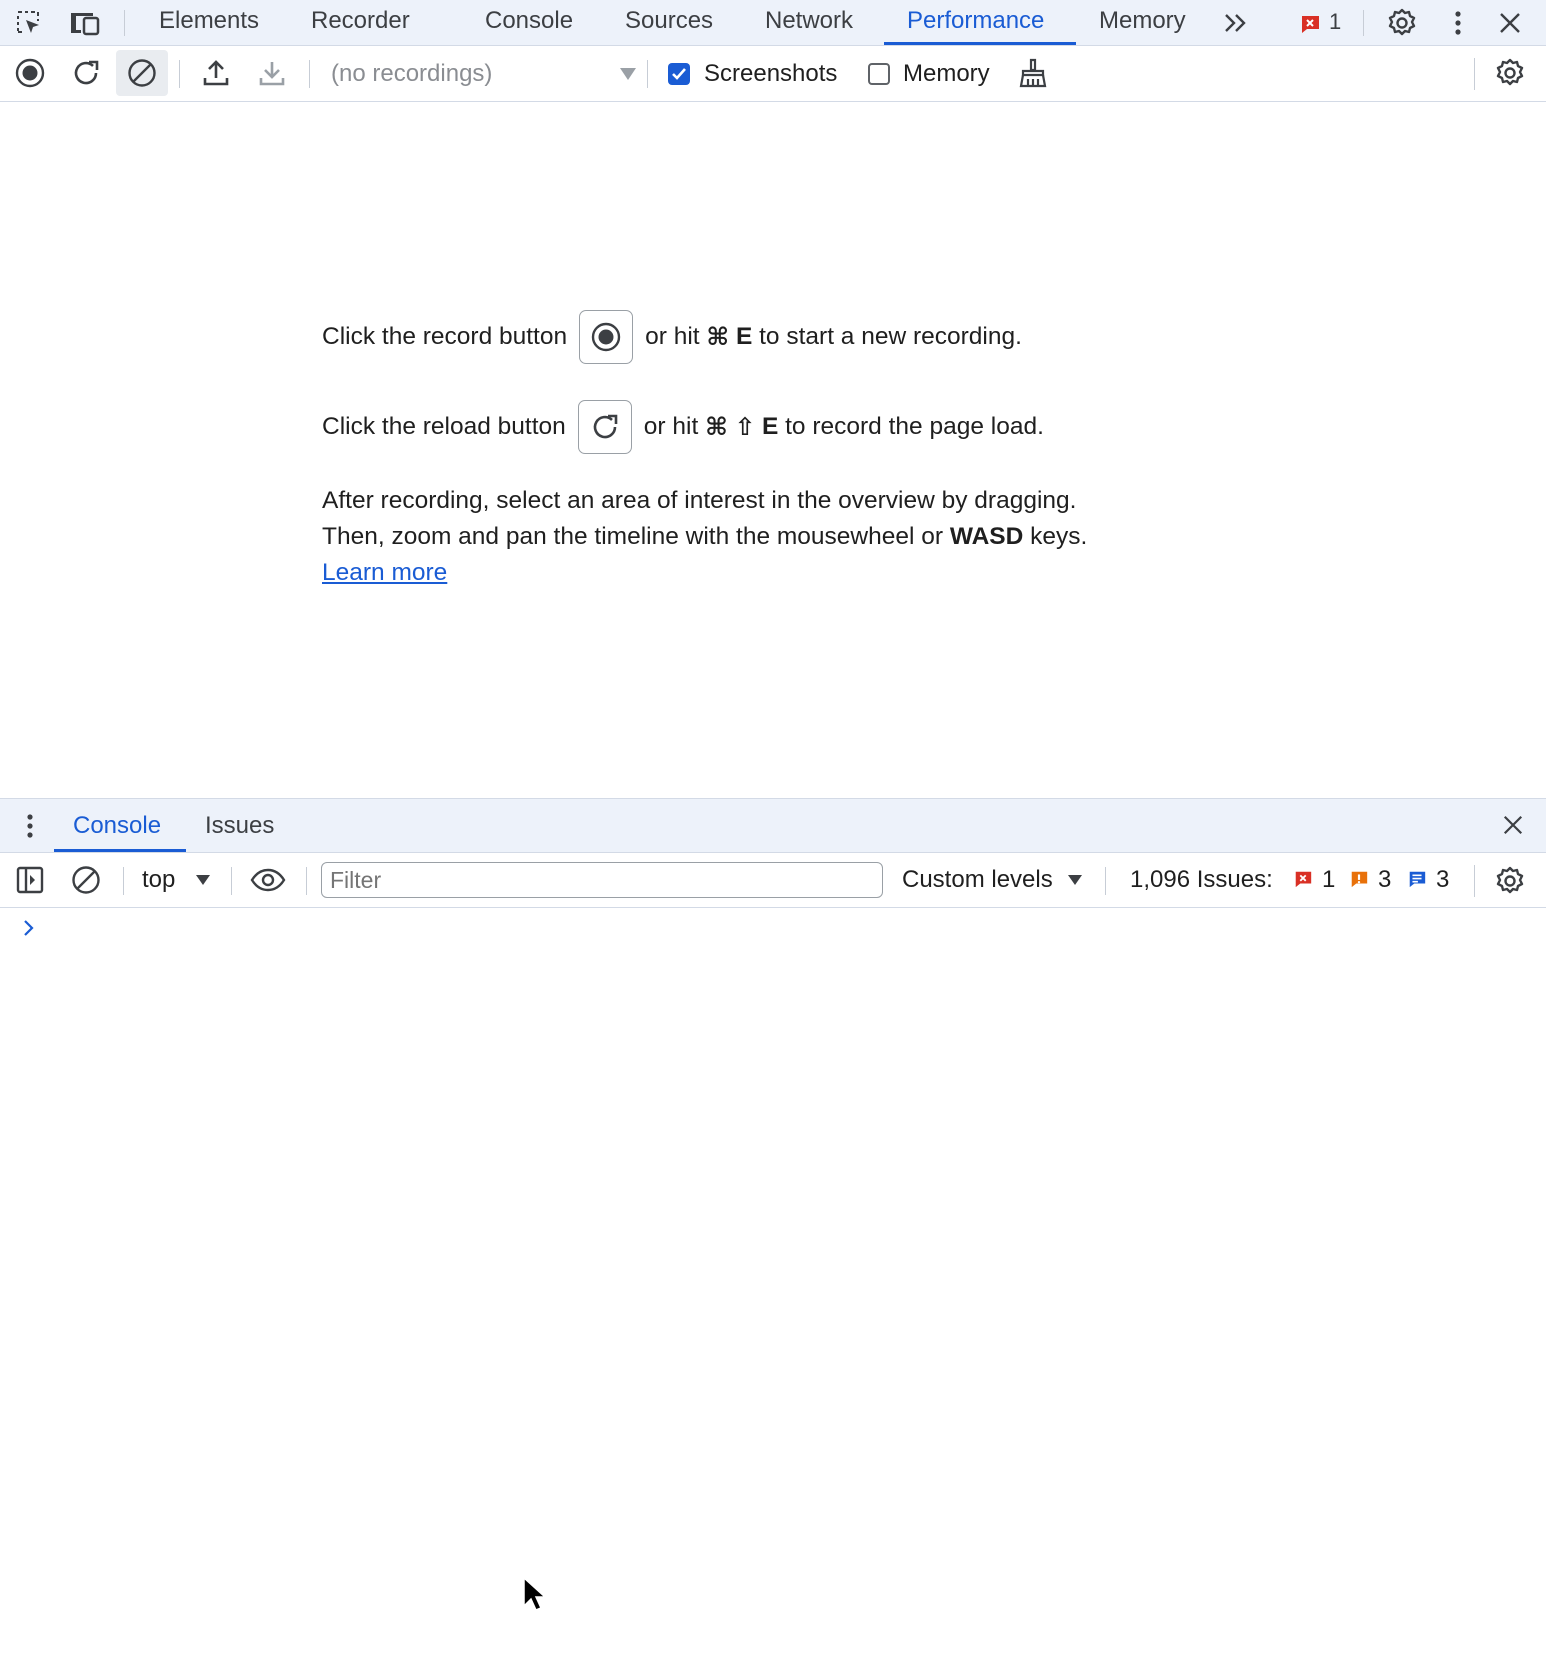  I want to click on issues-error-count: 1, so click(1328, 880).